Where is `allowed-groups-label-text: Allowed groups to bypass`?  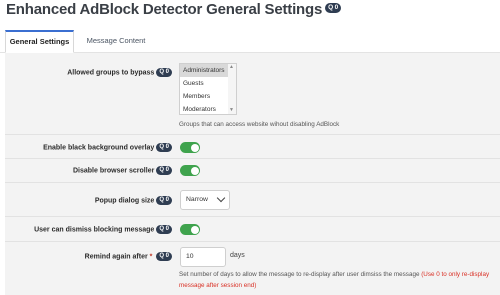
allowed-groups-label-text: Allowed groups to bypass is located at coordinates (111, 73).